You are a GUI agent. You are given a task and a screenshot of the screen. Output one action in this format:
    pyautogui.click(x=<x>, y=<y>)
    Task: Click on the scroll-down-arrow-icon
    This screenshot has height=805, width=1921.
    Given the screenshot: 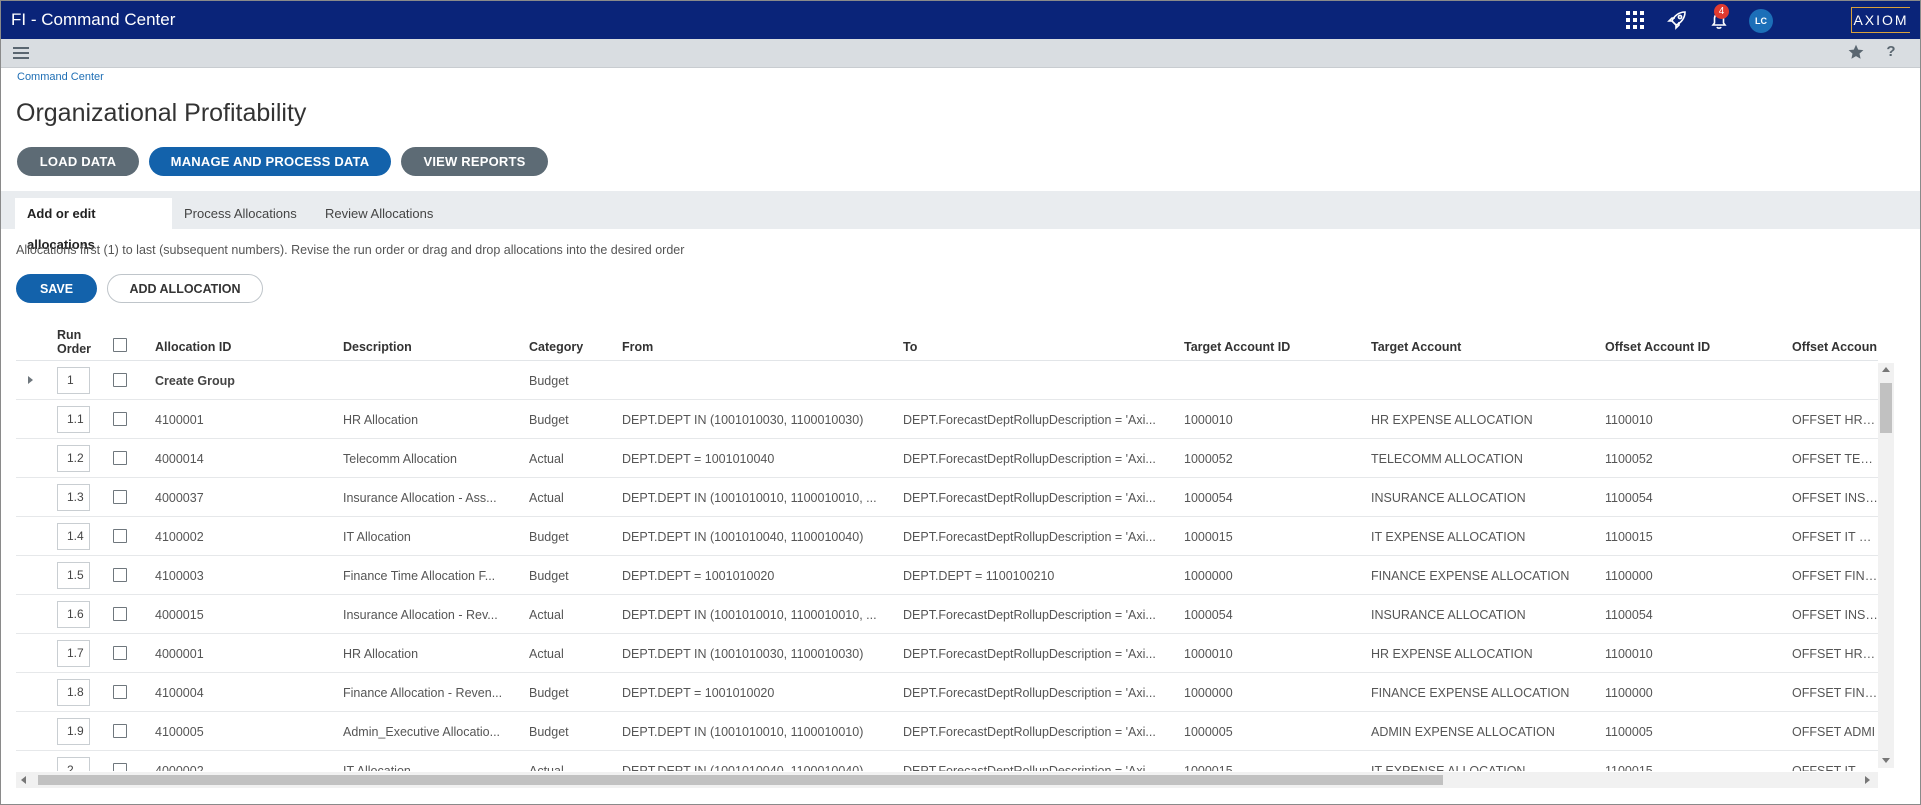 What is the action you would take?
    pyautogui.click(x=1886, y=760)
    